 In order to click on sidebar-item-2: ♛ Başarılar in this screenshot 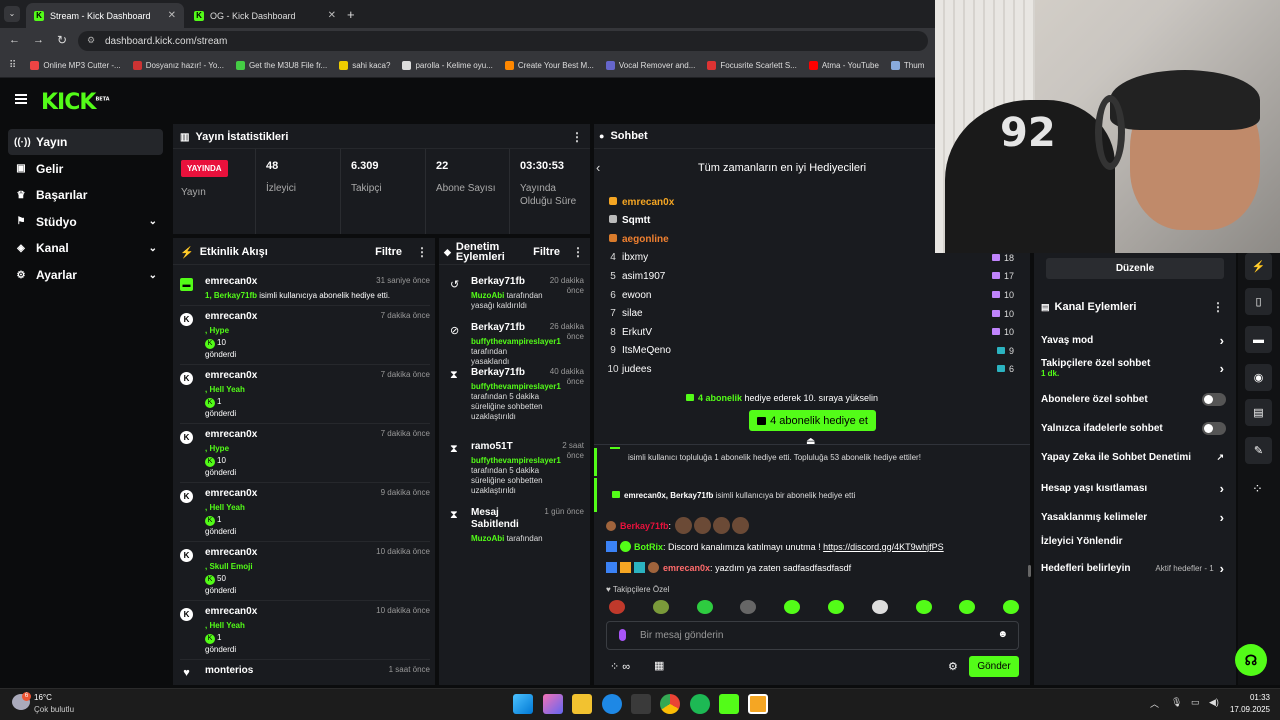, I will do `click(85, 195)`.